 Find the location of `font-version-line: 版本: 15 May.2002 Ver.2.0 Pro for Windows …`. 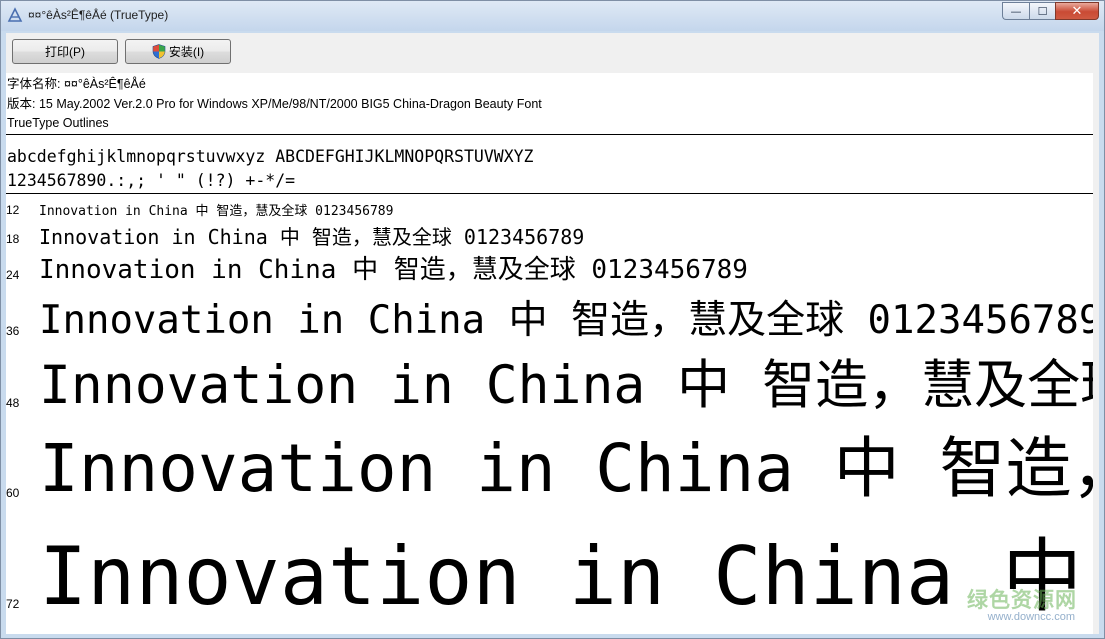

font-version-line: 版本: 15 May.2002 Ver.2.0 Pro for Windows … is located at coordinates (274, 103).